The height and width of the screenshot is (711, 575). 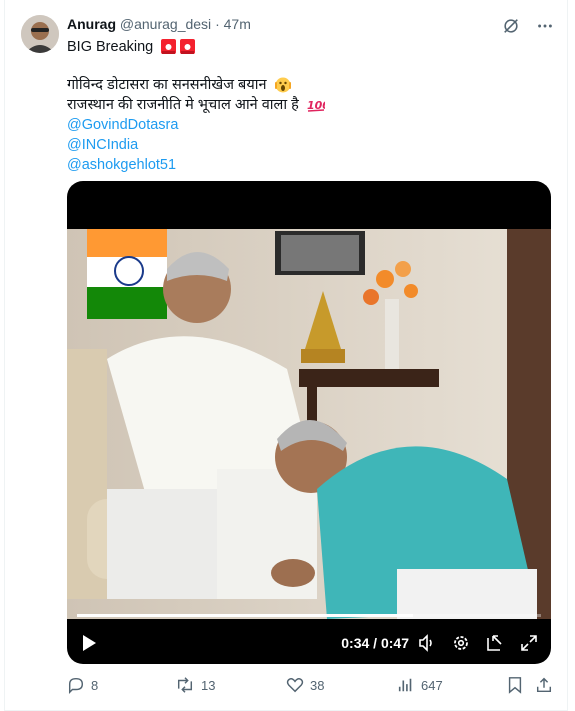 I want to click on views-count: 647, so click(x=432, y=685).